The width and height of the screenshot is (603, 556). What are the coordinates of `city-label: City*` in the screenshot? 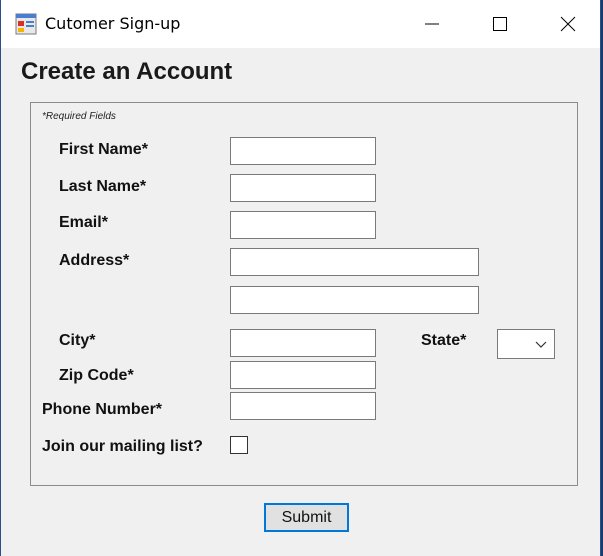 It's located at (77, 340).